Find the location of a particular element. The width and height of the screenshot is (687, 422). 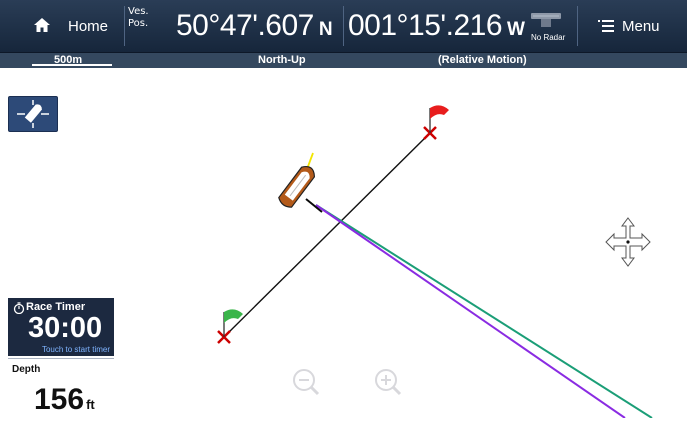

menu-button: Menu is located at coordinates (632, 26).